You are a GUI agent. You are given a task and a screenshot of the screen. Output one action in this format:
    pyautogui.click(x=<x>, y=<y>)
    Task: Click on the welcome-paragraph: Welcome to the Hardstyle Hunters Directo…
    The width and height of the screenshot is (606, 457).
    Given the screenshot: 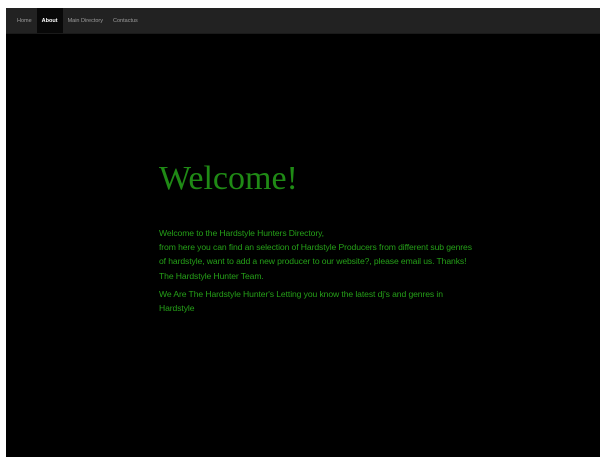 What is the action you would take?
    pyautogui.click(x=319, y=254)
    